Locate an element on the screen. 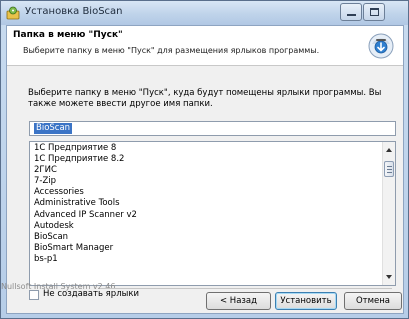  branding-divider is located at coordinates (246, 288).